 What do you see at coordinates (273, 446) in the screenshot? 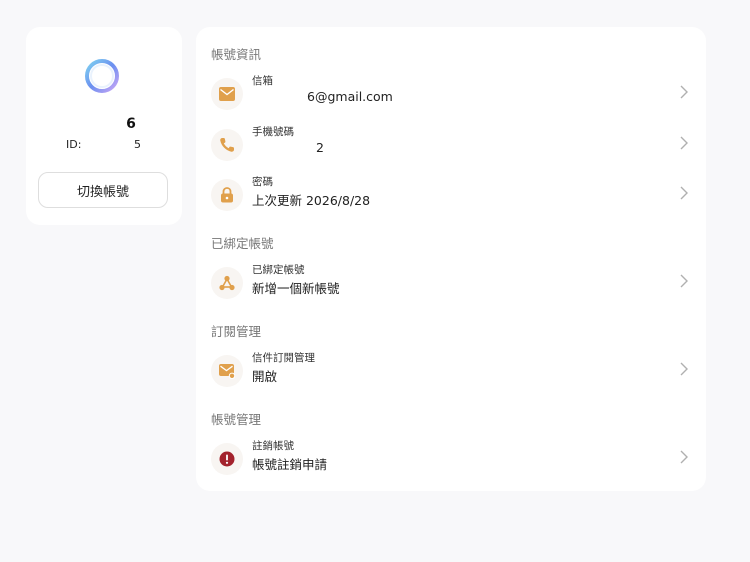
I see `delete-account-label: 註銷帳號` at bounding box center [273, 446].